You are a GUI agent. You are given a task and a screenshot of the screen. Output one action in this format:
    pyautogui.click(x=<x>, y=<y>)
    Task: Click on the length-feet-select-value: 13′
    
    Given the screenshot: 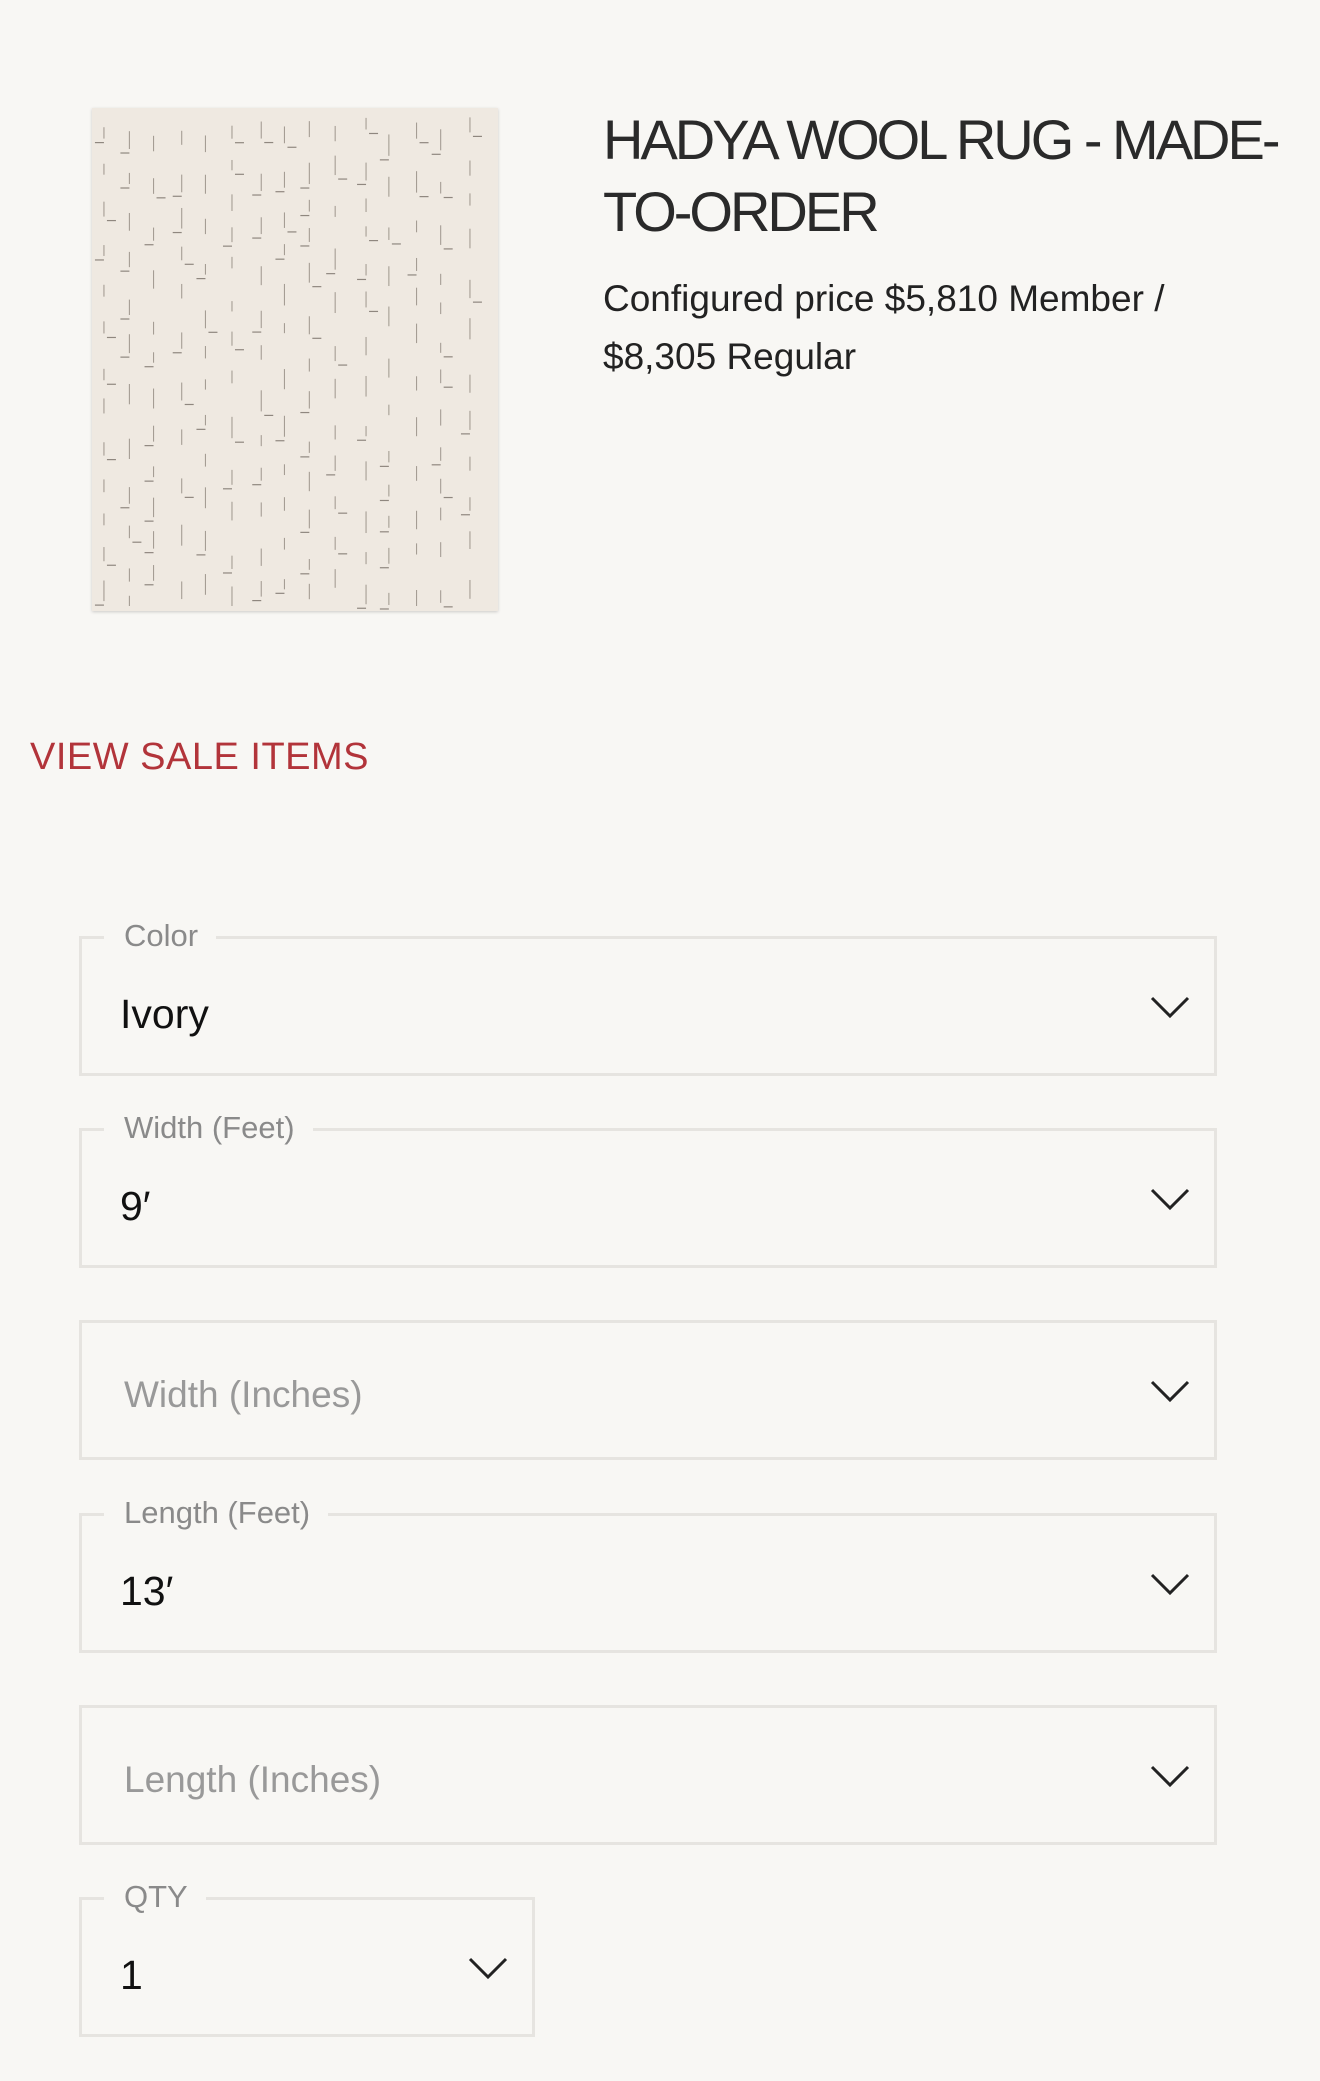 What is the action you would take?
    pyautogui.click(x=147, y=1591)
    